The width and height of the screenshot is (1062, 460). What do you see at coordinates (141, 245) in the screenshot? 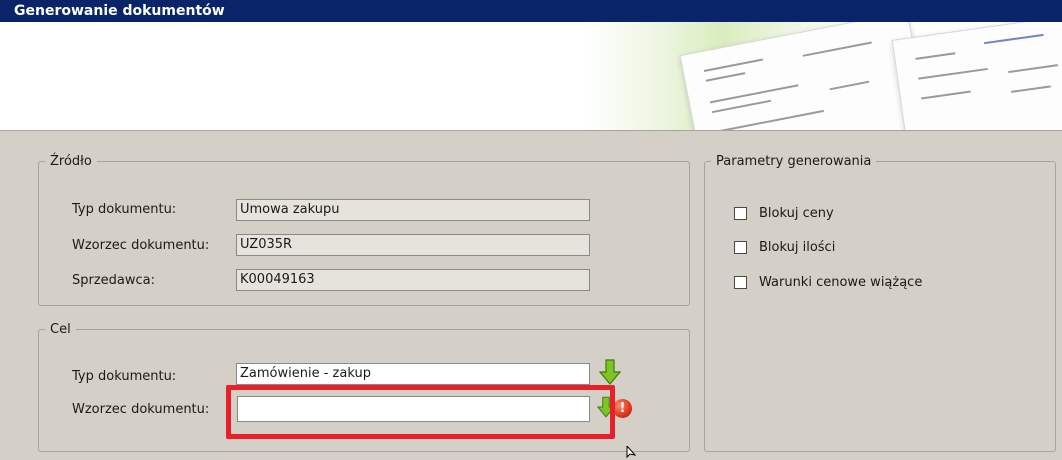
I see `source-template-label: Wzorzec dokumentu:` at bounding box center [141, 245].